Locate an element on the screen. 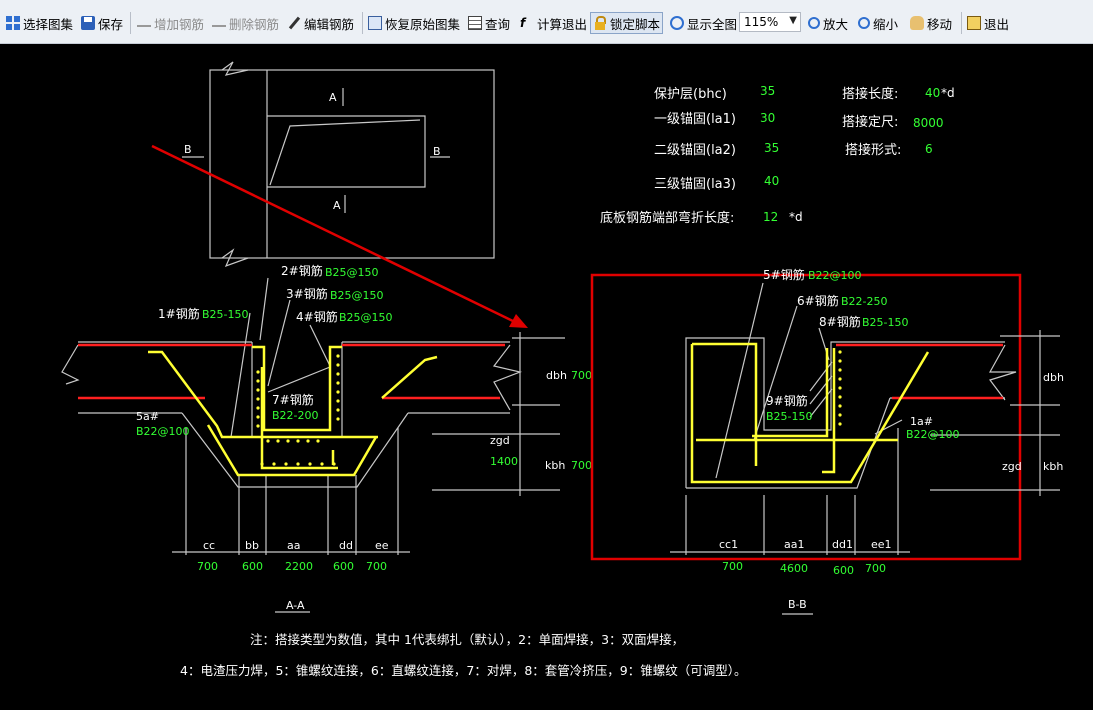  zgd-value: 1400 is located at coordinates (504, 461).